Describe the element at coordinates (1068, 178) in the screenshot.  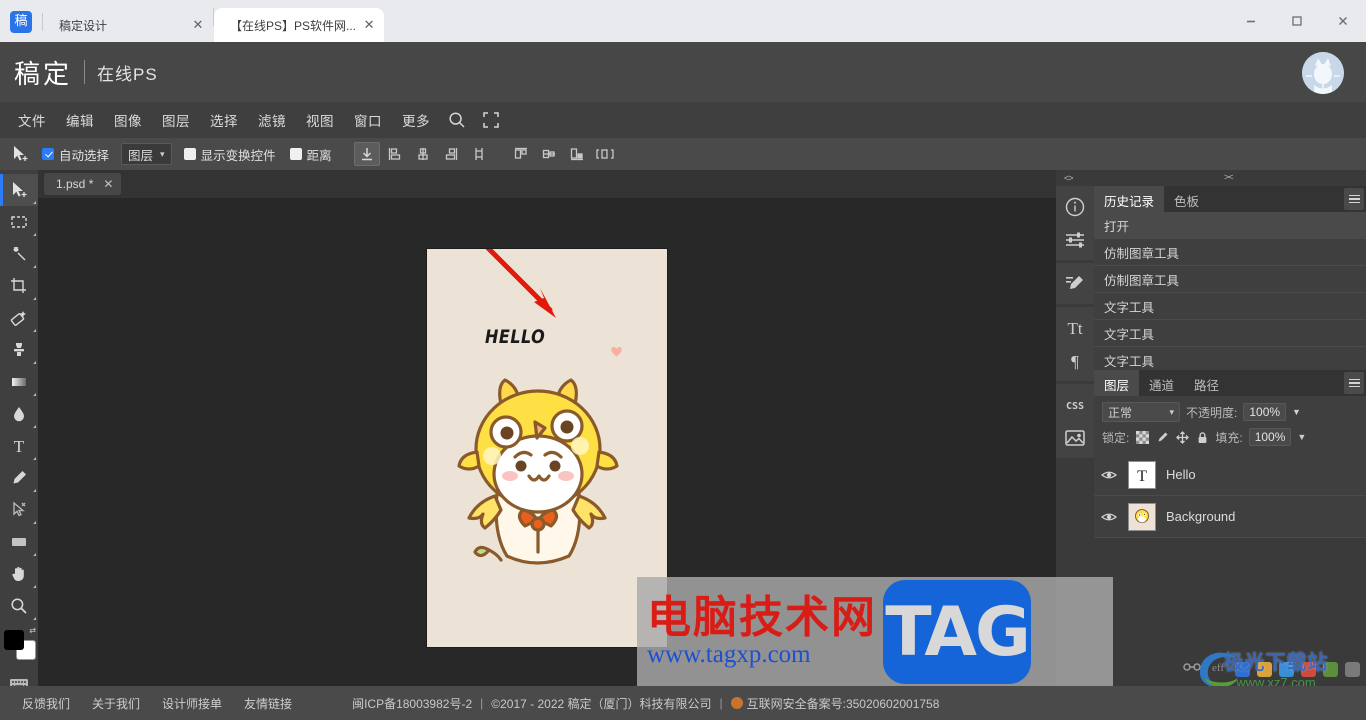
I see `collapse-left-icon: <>` at that location.